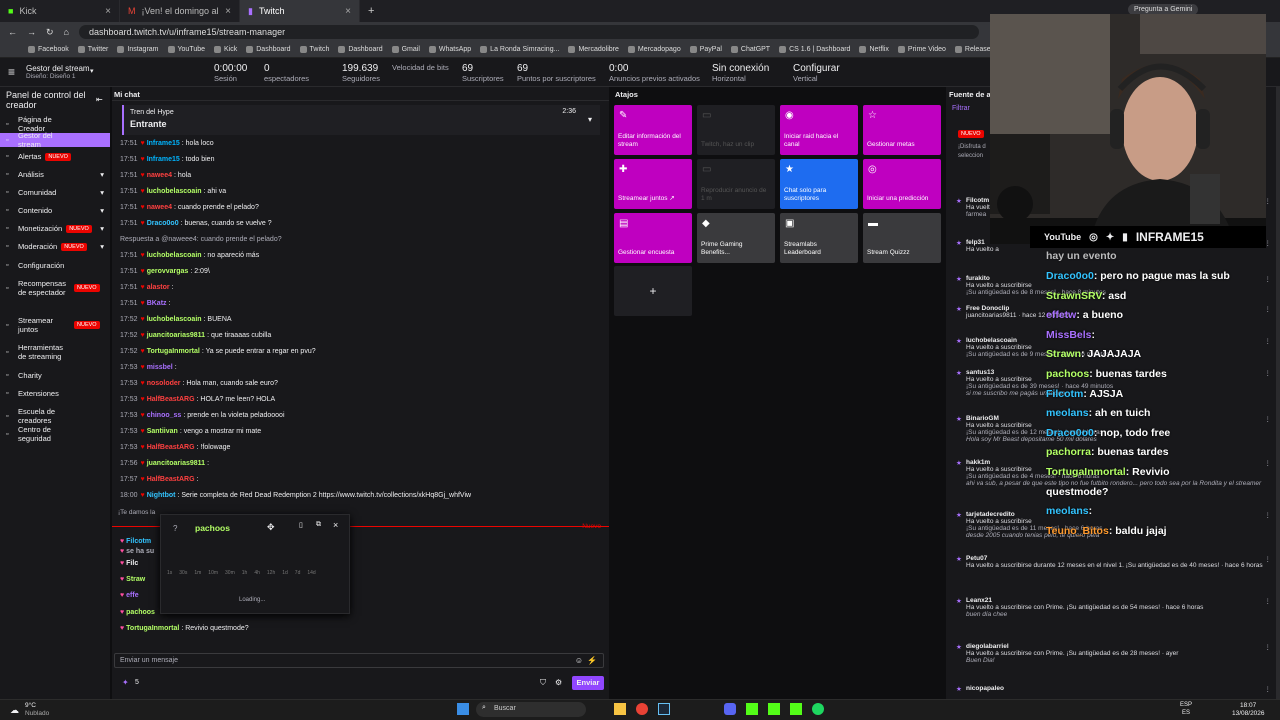 The width and height of the screenshot is (1280, 720). I want to click on new-tab-button: +, so click(371, 11).